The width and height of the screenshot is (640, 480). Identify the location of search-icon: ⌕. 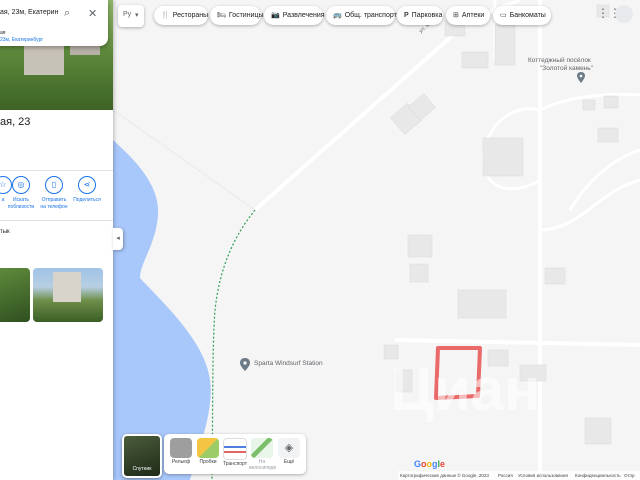
(67, 13).